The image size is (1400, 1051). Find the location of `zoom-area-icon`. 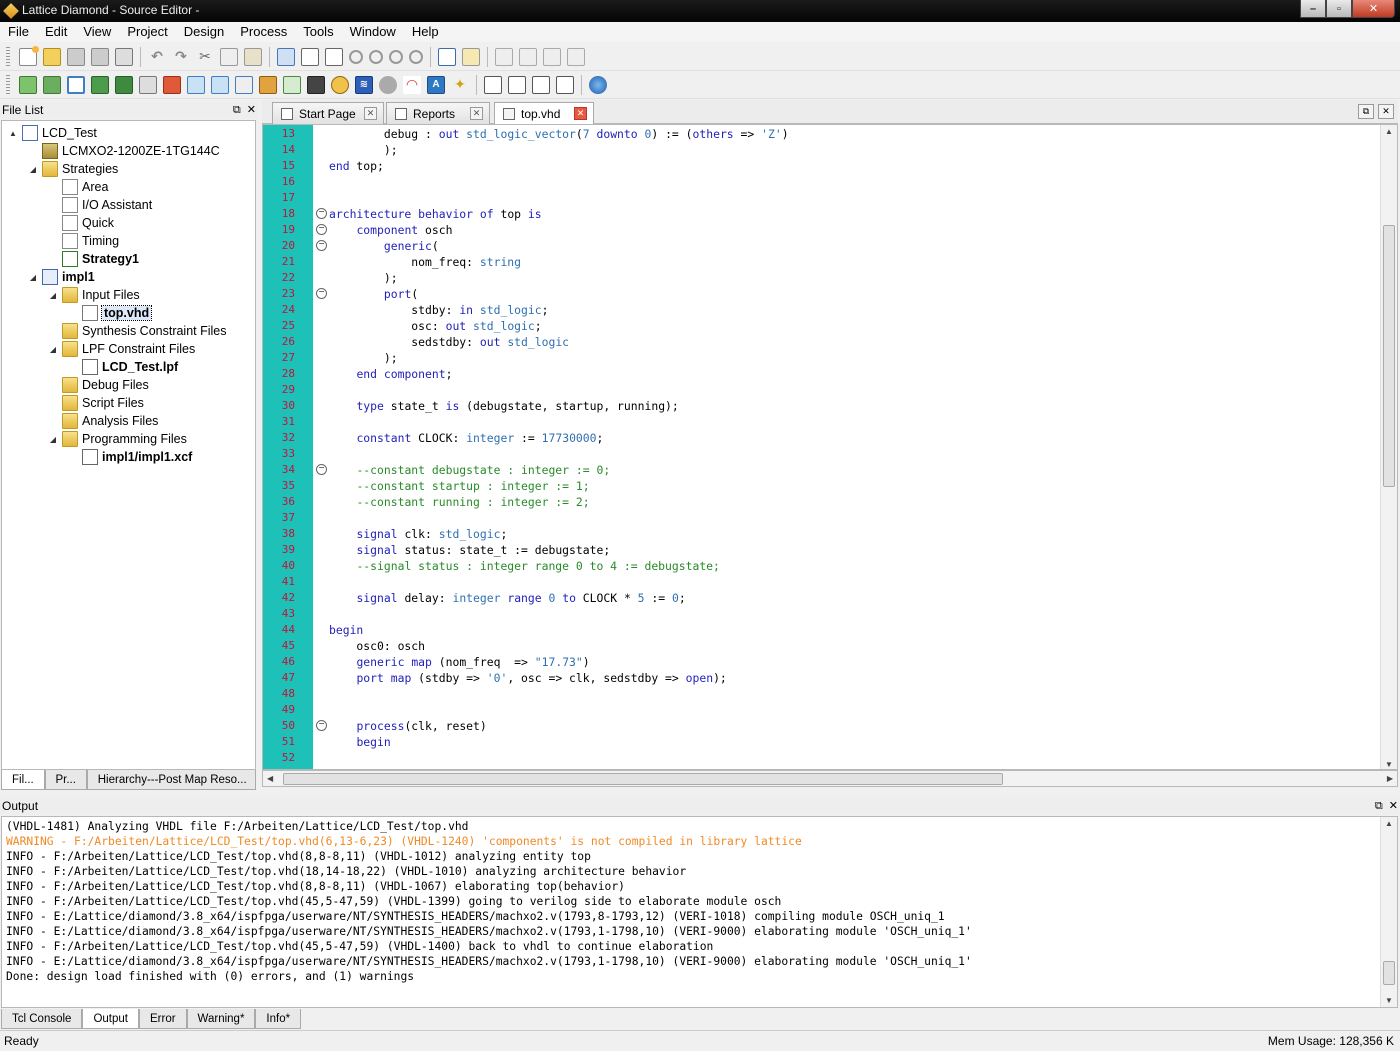

zoom-area-icon is located at coordinates (416, 56).